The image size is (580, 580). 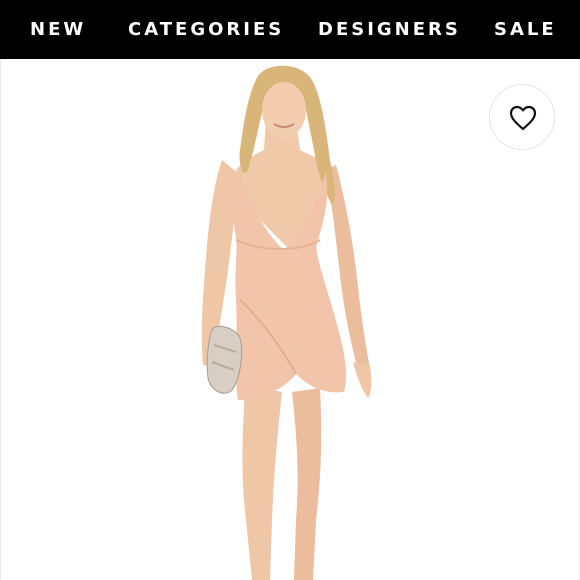 I want to click on favorite-button, so click(x=522, y=117).